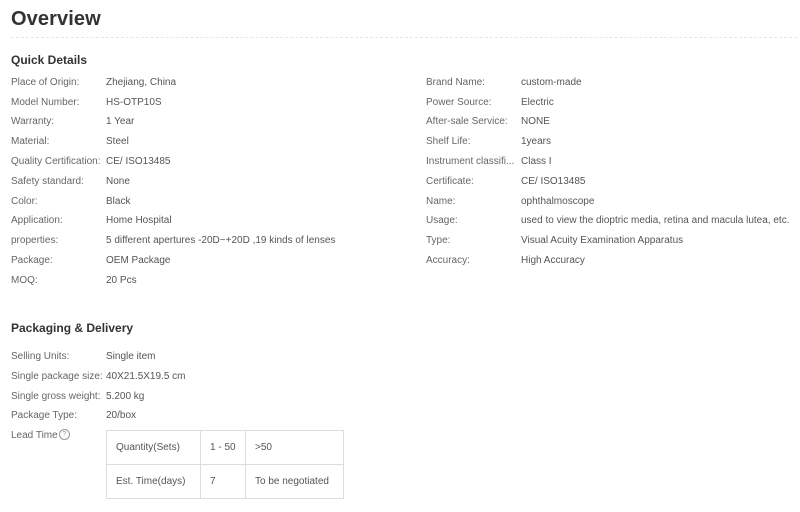 This screenshot has width=800, height=512. I want to click on detail-value: High Accuracy, so click(553, 260).